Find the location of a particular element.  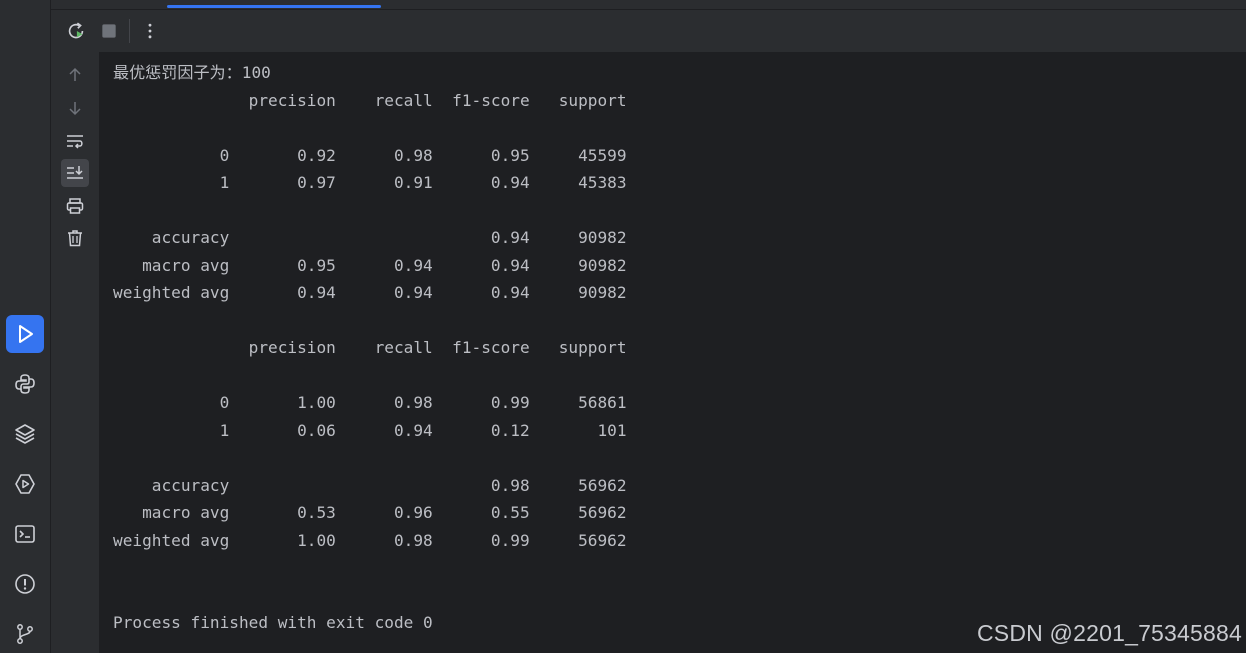

run-tool-button is located at coordinates (25, 334).